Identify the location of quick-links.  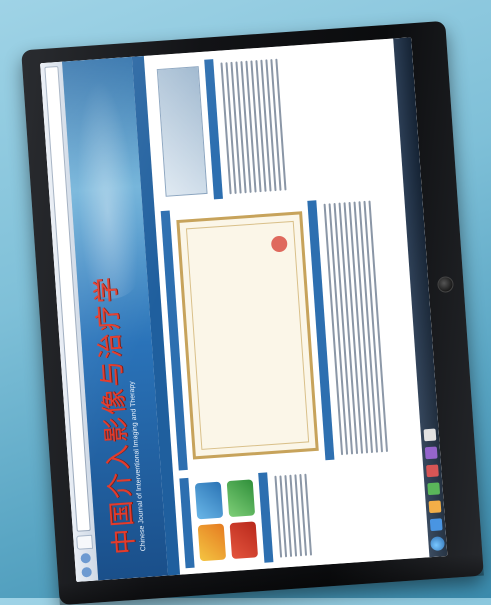
(226, 520).